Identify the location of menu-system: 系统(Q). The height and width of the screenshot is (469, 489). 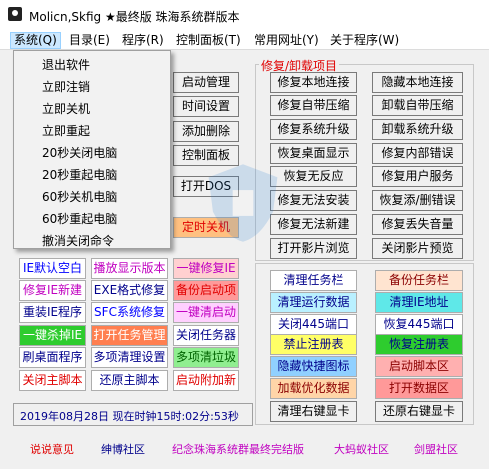
(35, 40).